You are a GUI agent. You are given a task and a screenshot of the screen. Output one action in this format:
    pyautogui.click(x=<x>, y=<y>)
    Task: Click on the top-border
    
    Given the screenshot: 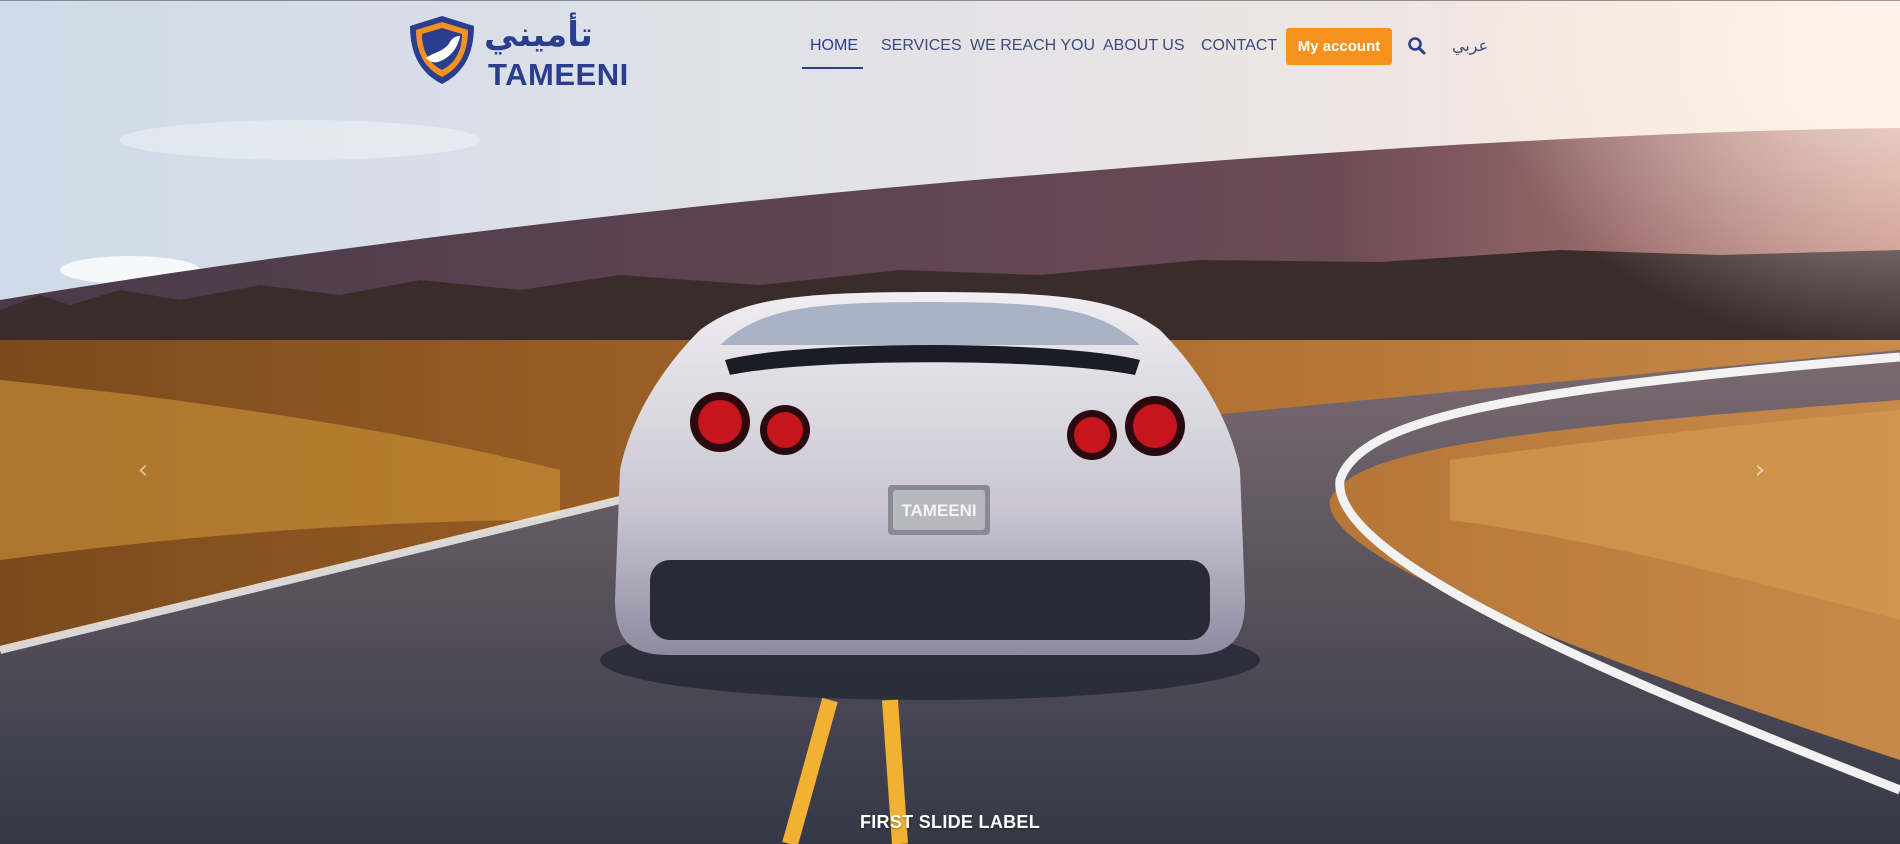 What is the action you would take?
    pyautogui.click(x=950, y=0)
    